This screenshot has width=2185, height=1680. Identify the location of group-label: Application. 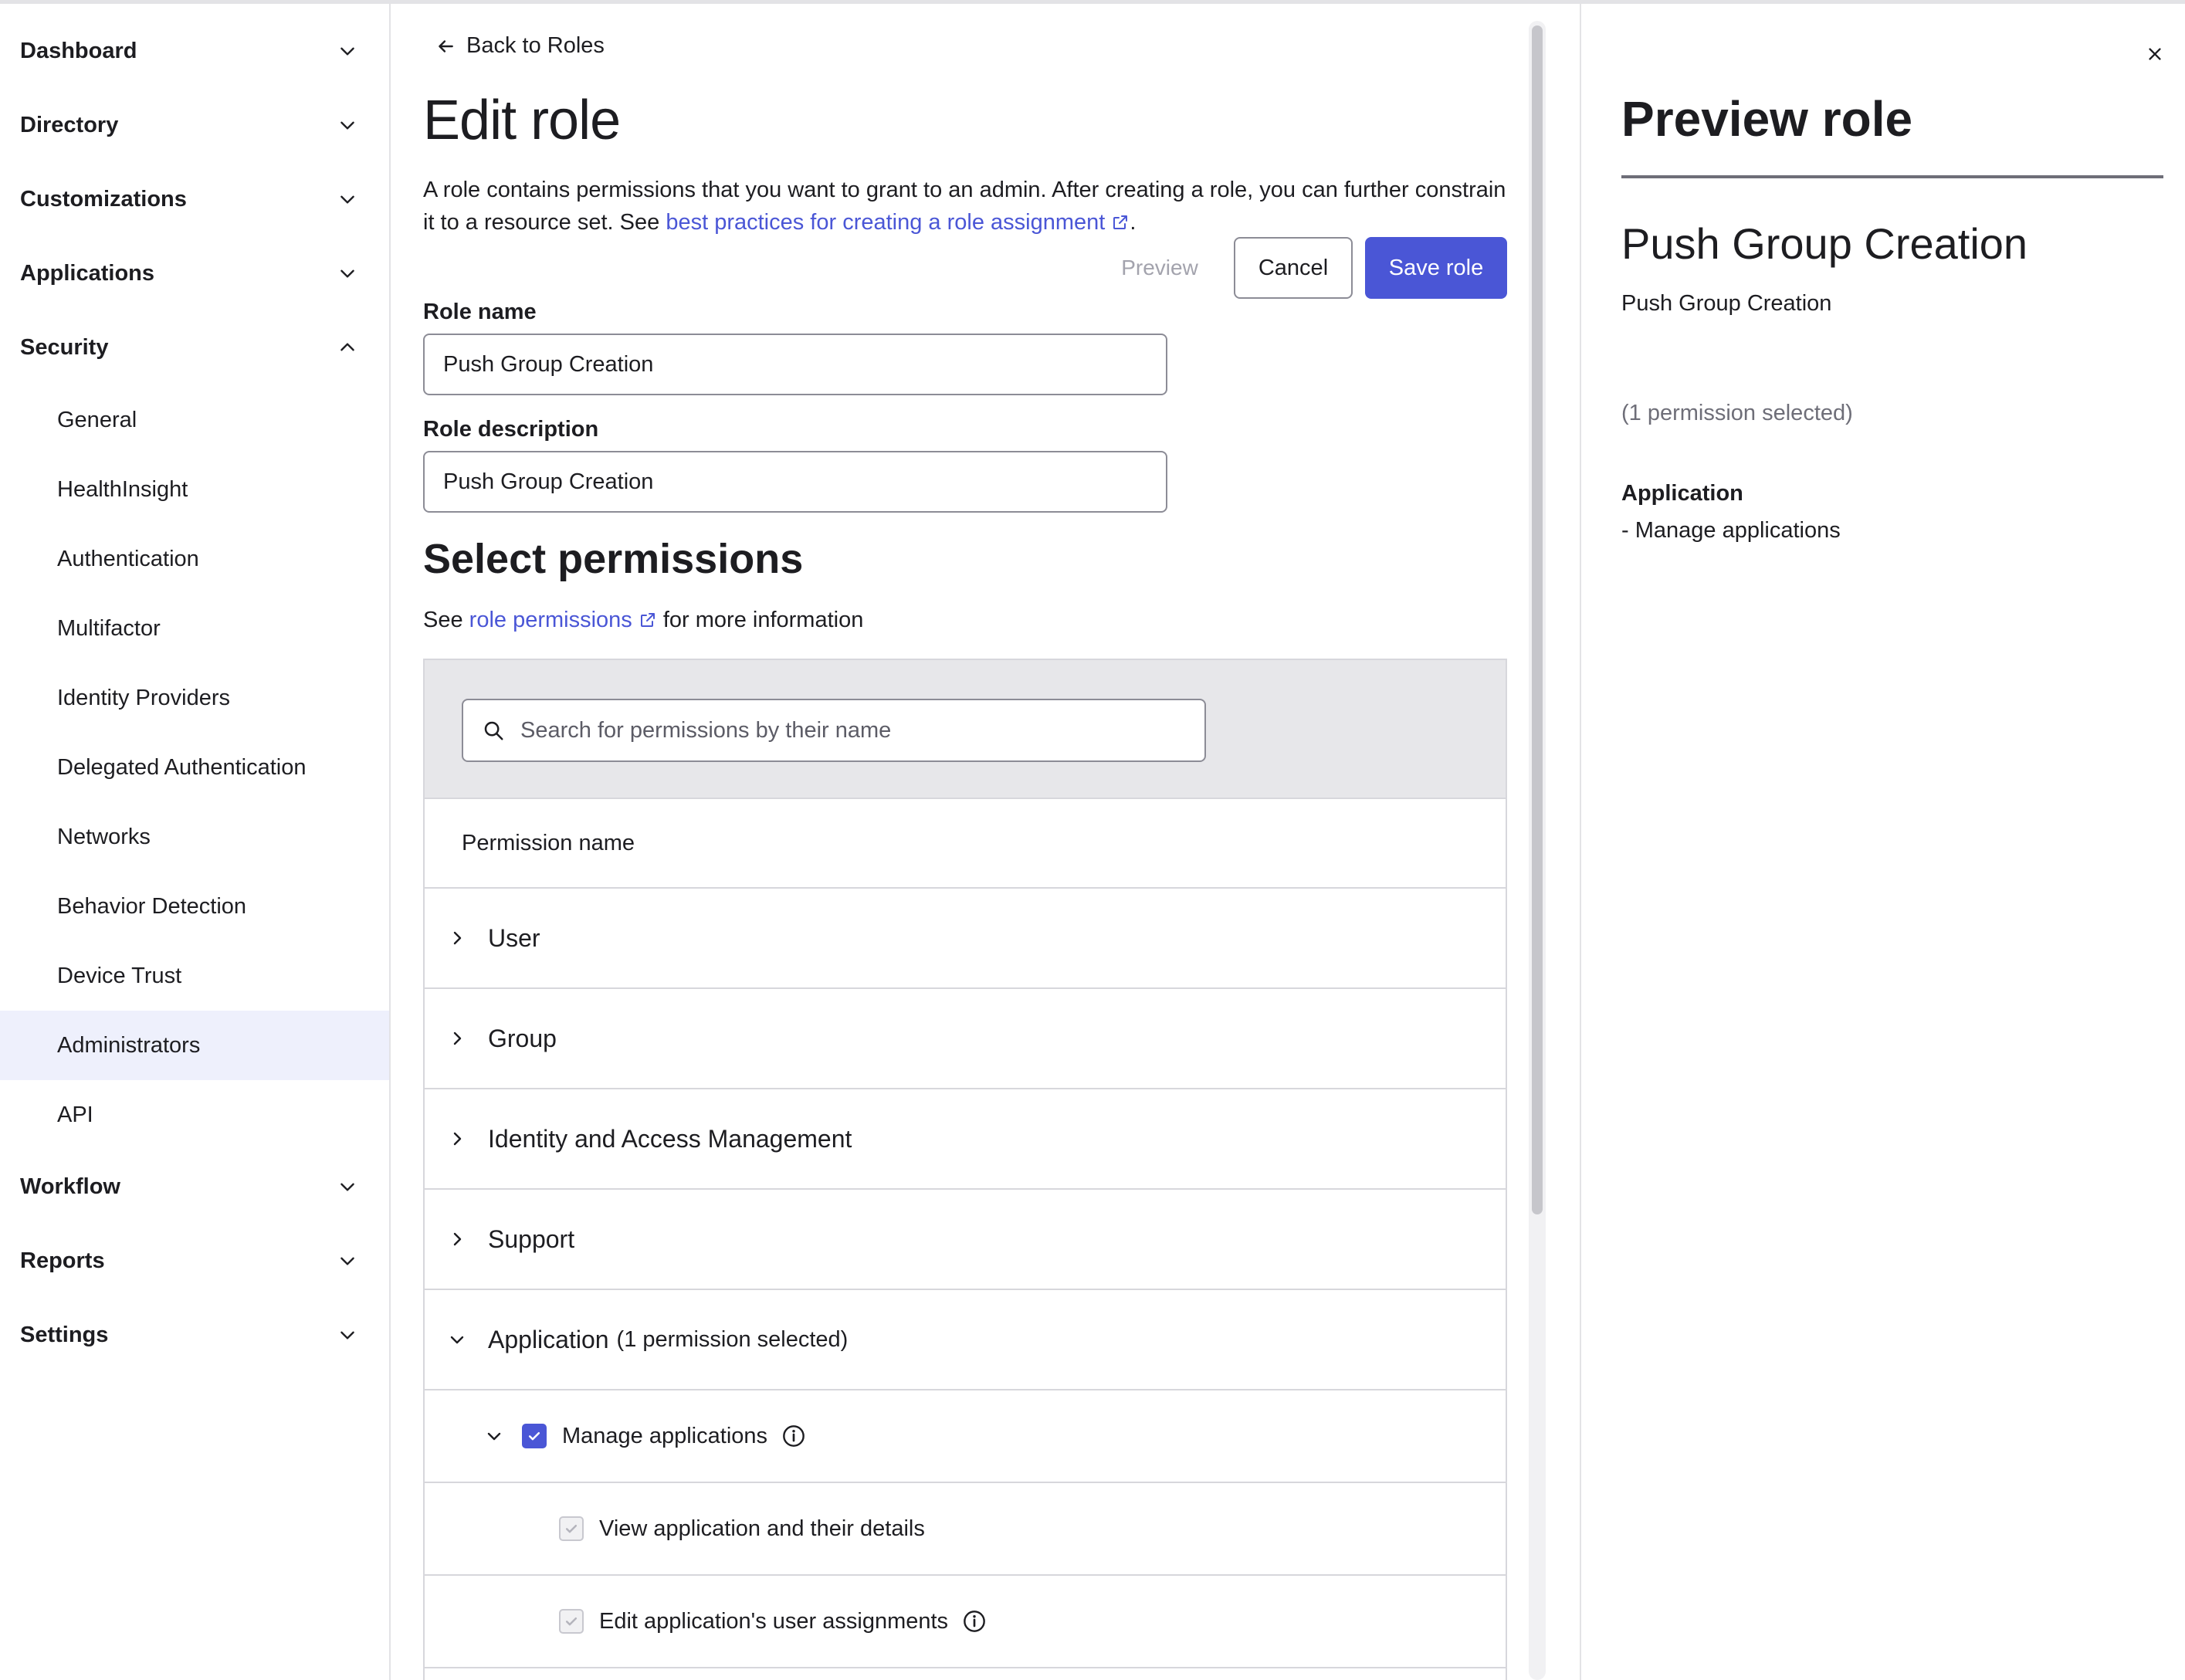
(548, 1339).